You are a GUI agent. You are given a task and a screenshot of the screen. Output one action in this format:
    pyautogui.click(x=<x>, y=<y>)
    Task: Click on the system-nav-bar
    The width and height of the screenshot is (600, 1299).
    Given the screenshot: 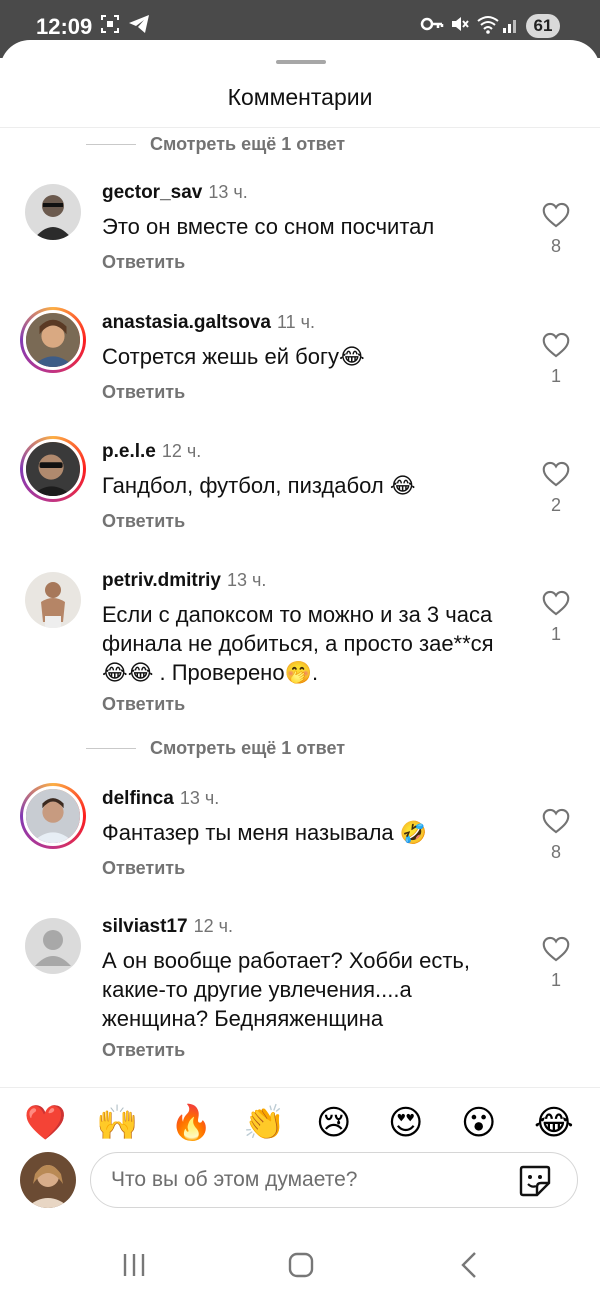 What is the action you would take?
    pyautogui.click(x=300, y=1267)
    